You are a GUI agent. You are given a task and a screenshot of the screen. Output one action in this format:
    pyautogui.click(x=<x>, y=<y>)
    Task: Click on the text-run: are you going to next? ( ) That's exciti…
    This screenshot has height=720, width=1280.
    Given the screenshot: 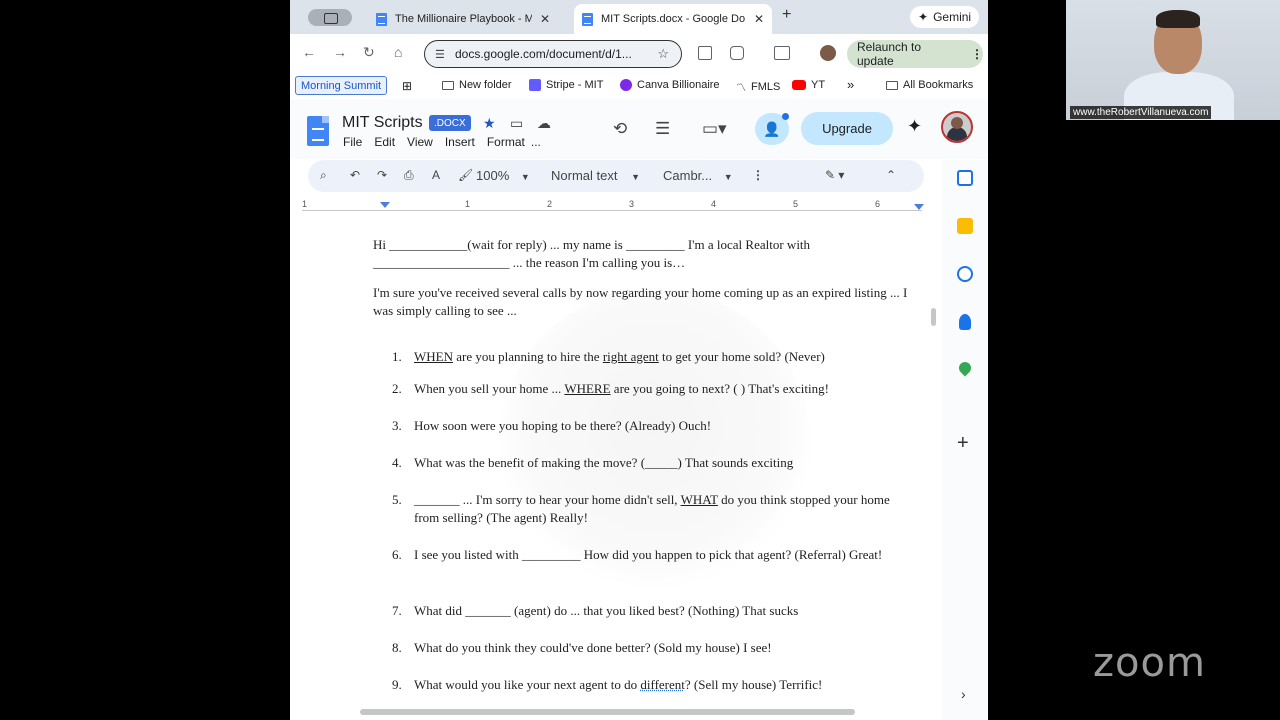 What is the action you would take?
    pyautogui.click(x=719, y=388)
    